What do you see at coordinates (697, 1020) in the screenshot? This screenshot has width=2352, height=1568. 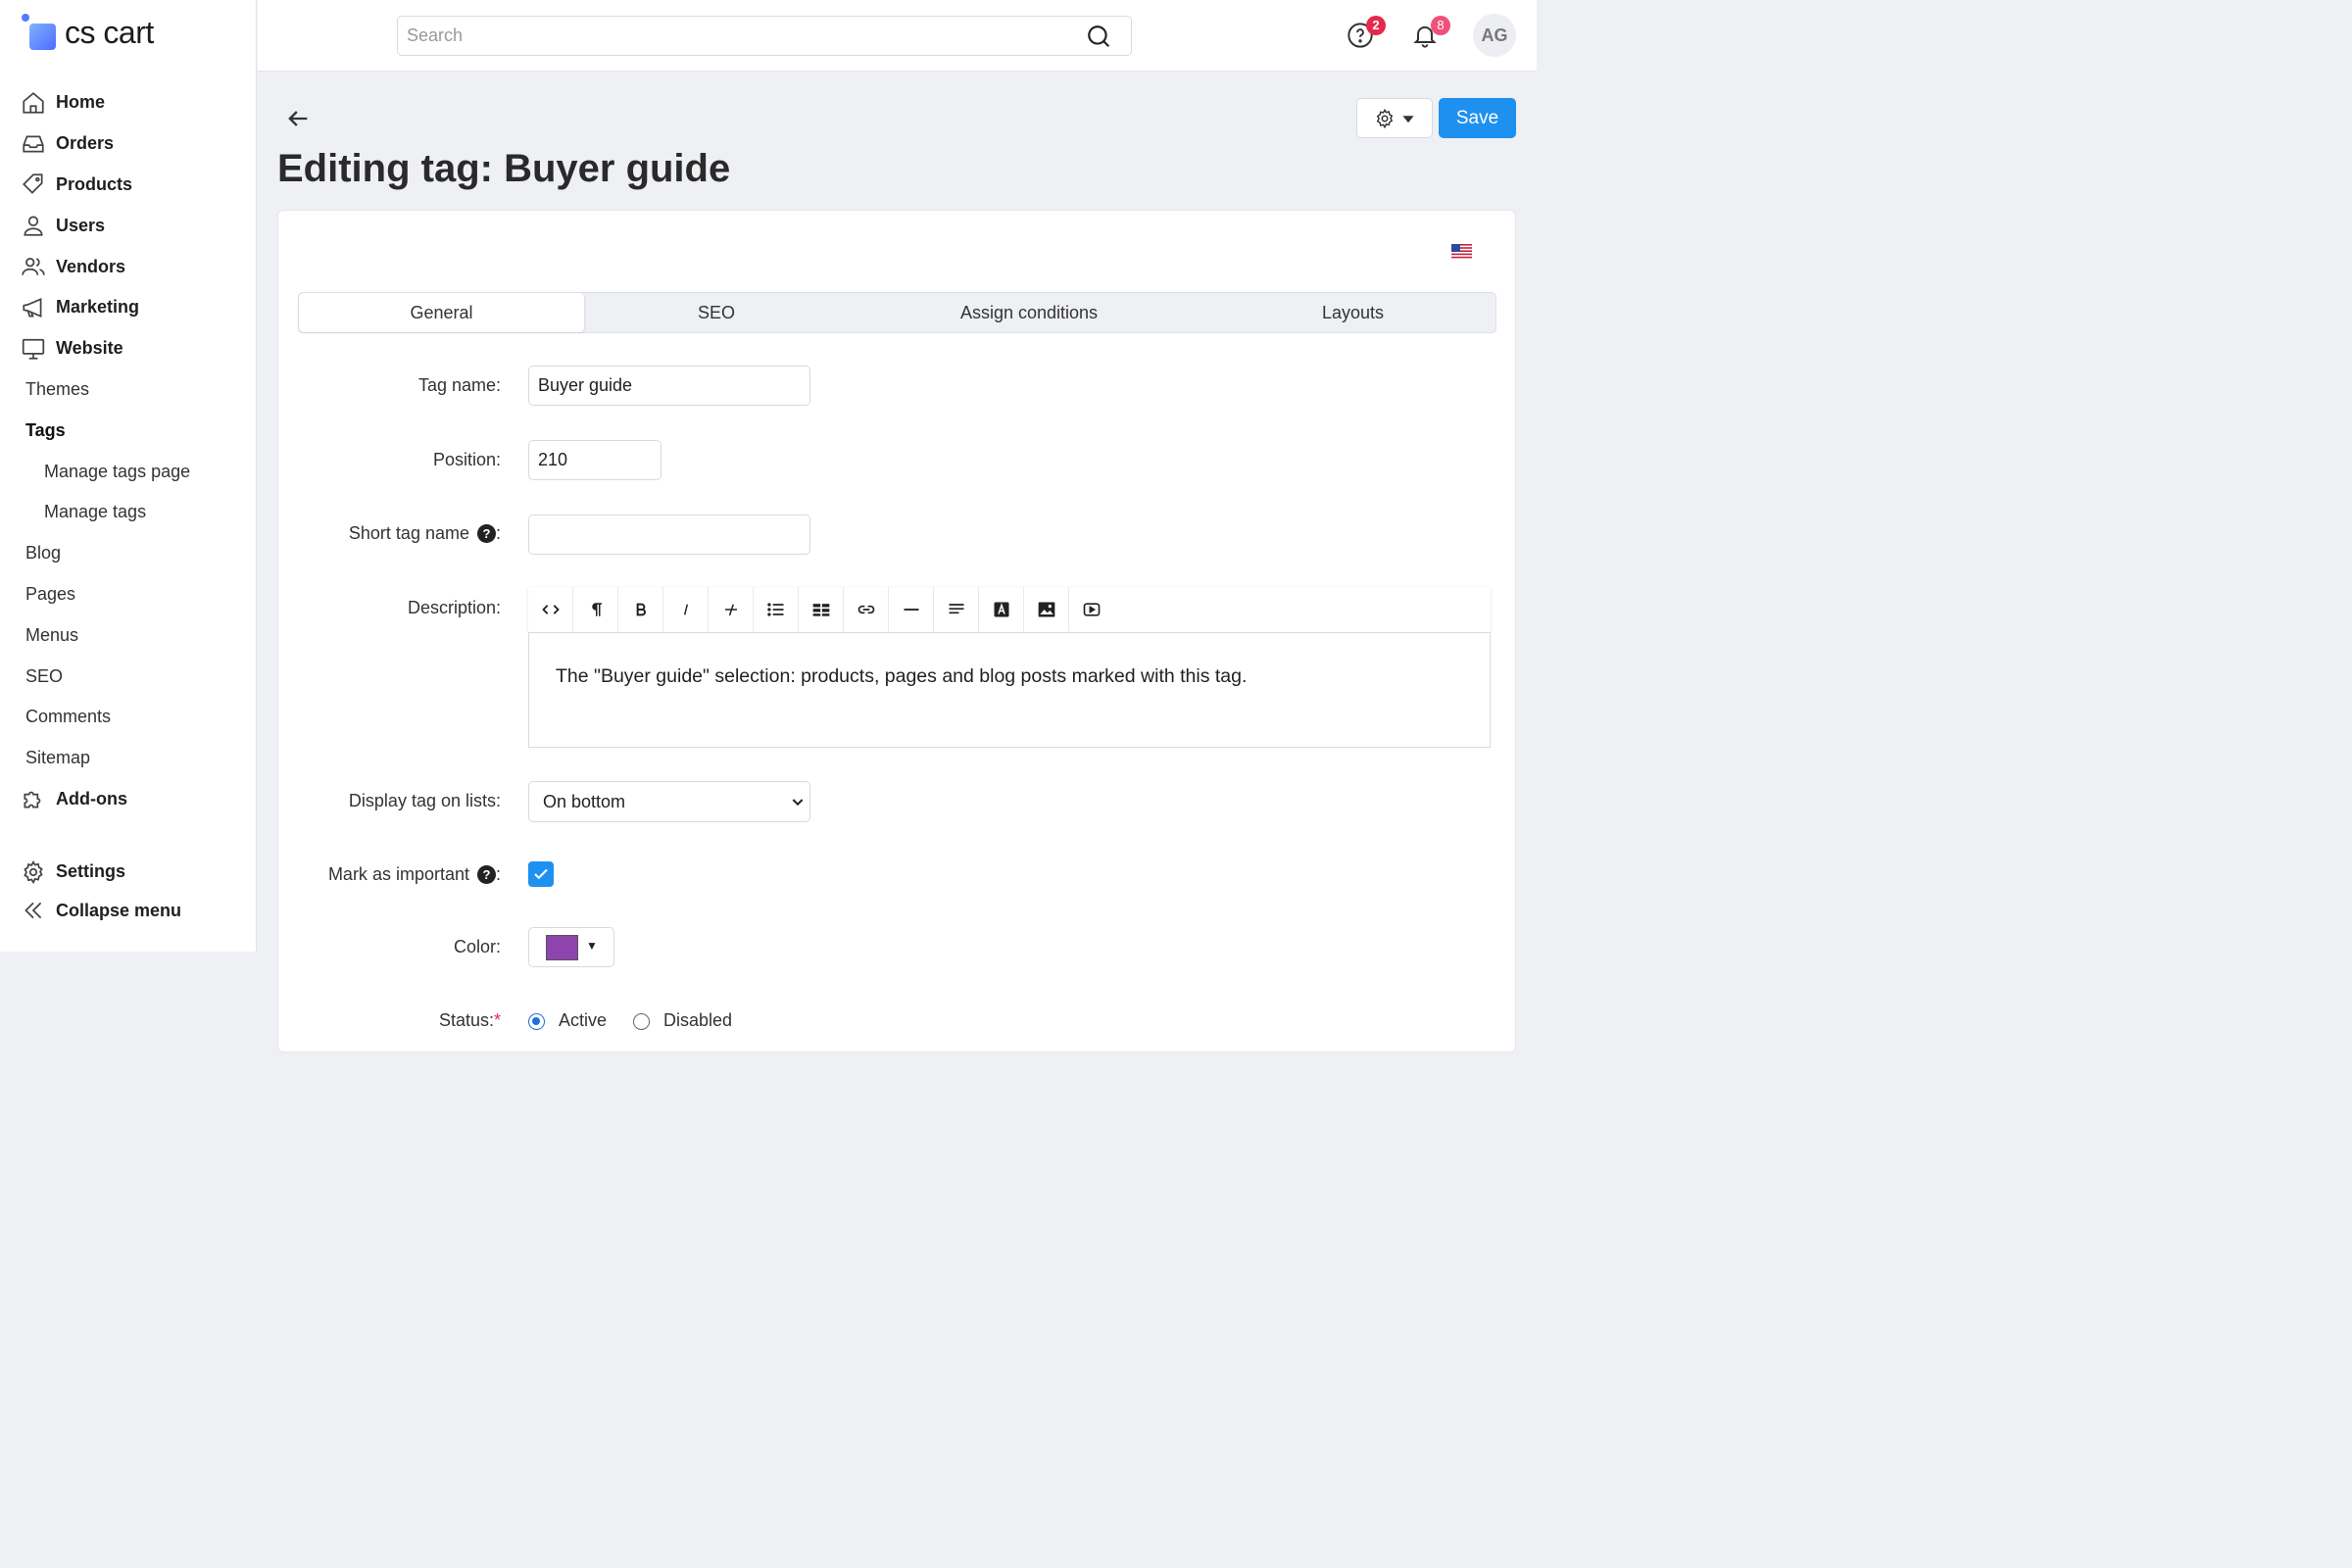 I see `status-disabled-label: Disabled` at bounding box center [697, 1020].